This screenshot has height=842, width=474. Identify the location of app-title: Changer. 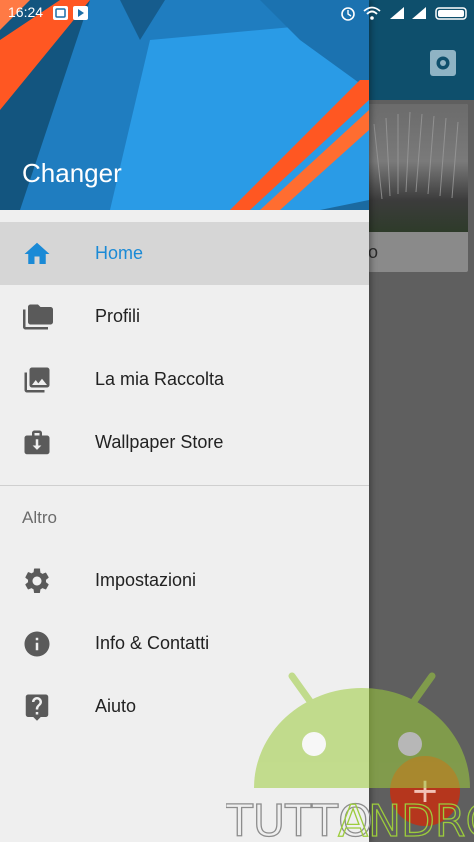
(72, 173).